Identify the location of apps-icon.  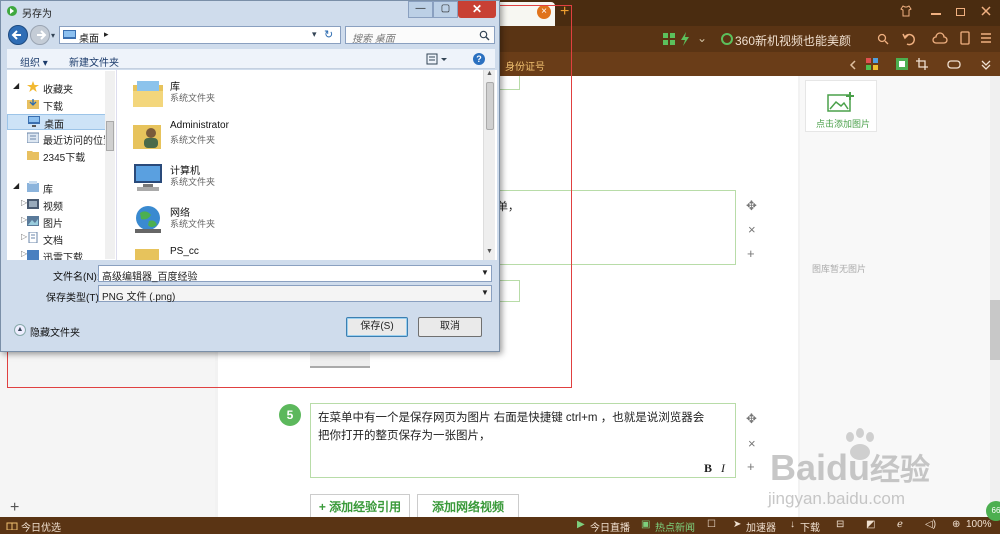
(872, 65).